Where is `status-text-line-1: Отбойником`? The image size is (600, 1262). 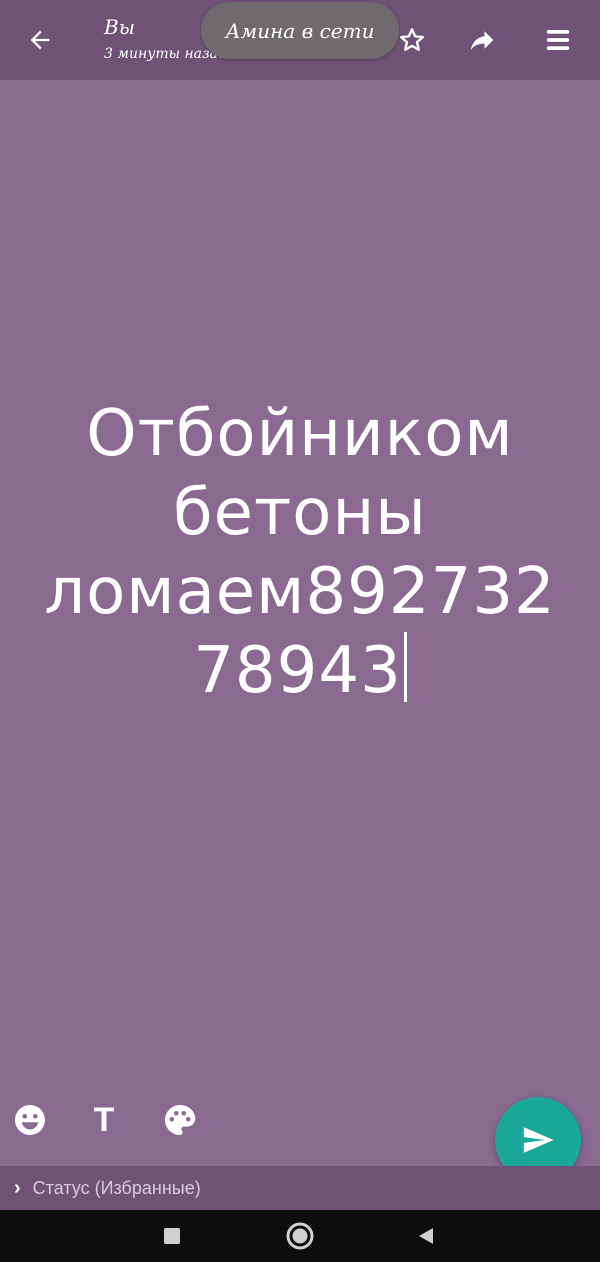 status-text-line-1: Отбойником is located at coordinates (300, 434).